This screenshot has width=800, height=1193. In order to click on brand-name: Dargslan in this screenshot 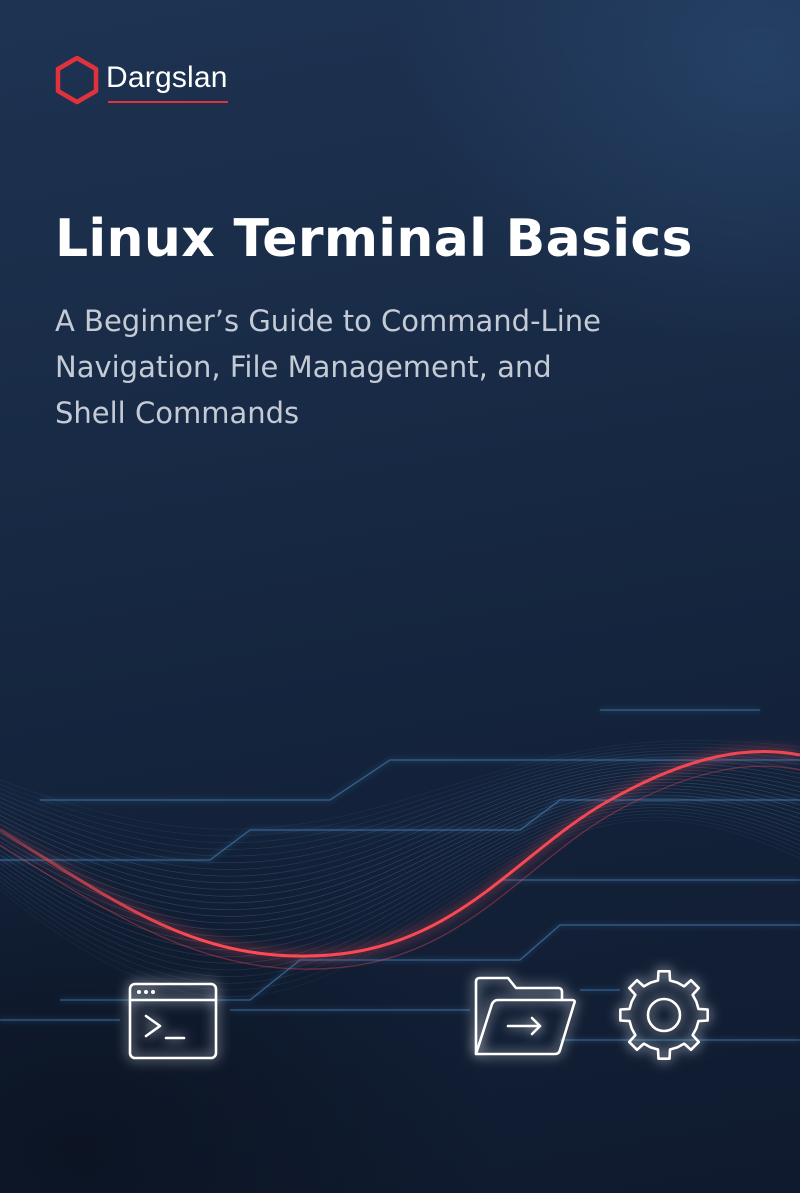, I will do `click(167, 82)`.